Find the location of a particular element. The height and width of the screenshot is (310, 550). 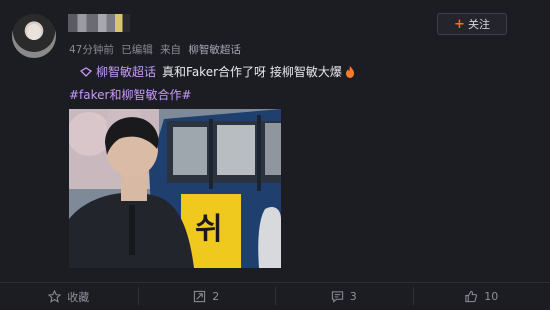

comment-button: 3 is located at coordinates (344, 296).